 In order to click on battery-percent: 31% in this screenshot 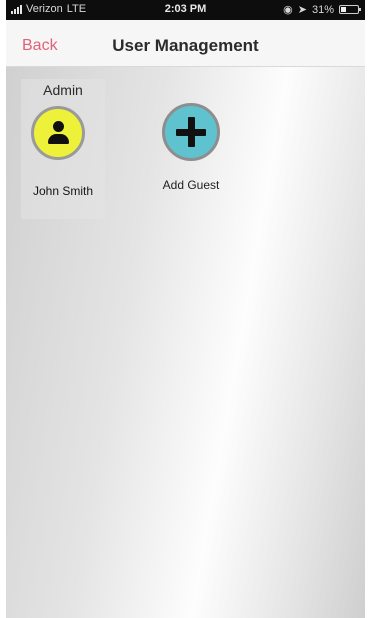, I will do `click(322, 9)`.